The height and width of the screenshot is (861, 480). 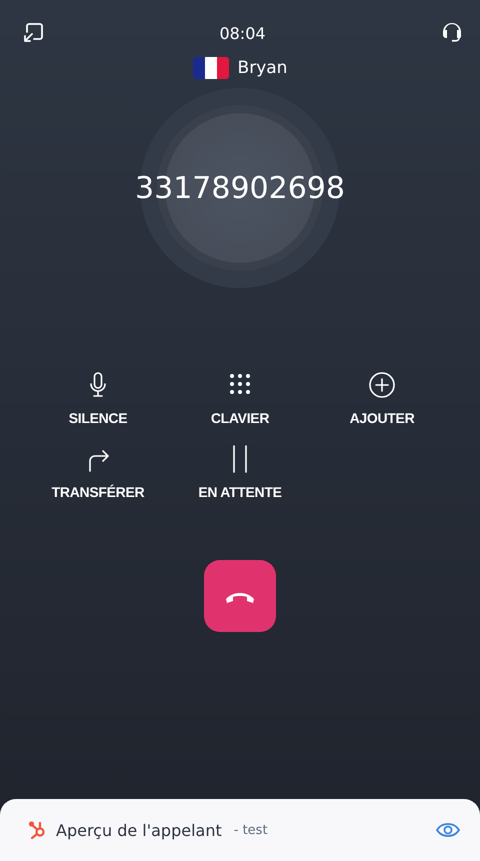 I want to click on caller-preview-panel: Aperçu de l'appelant - test, so click(x=240, y=830).